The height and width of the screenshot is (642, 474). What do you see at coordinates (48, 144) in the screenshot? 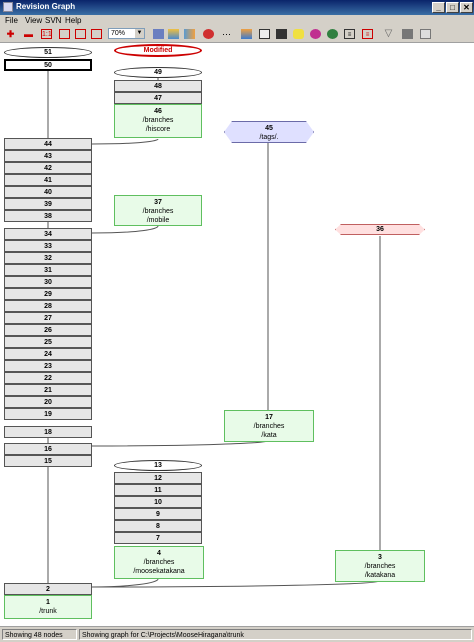
I see `trunk-node: 44` at bounding box center [48, 144].